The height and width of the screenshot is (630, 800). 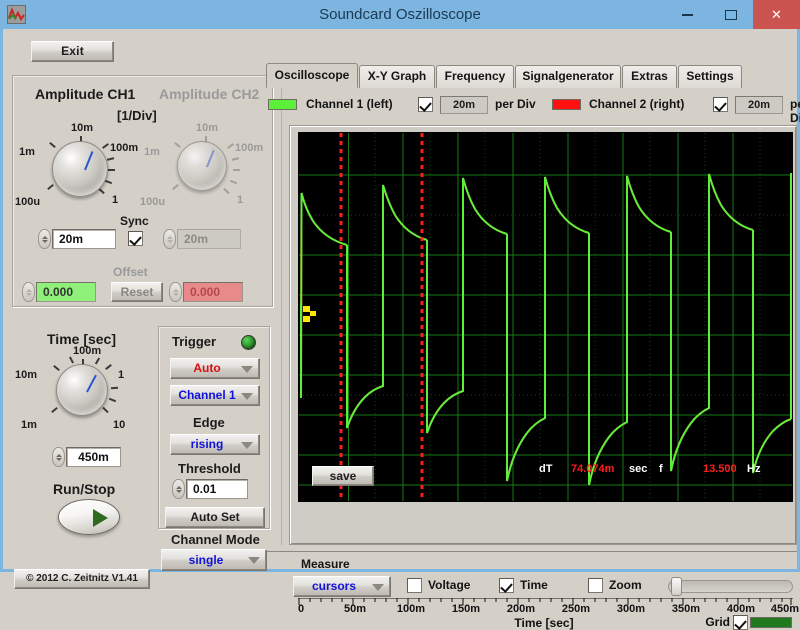 I want to click on sync-checkbox, so click(x=135, y=238).